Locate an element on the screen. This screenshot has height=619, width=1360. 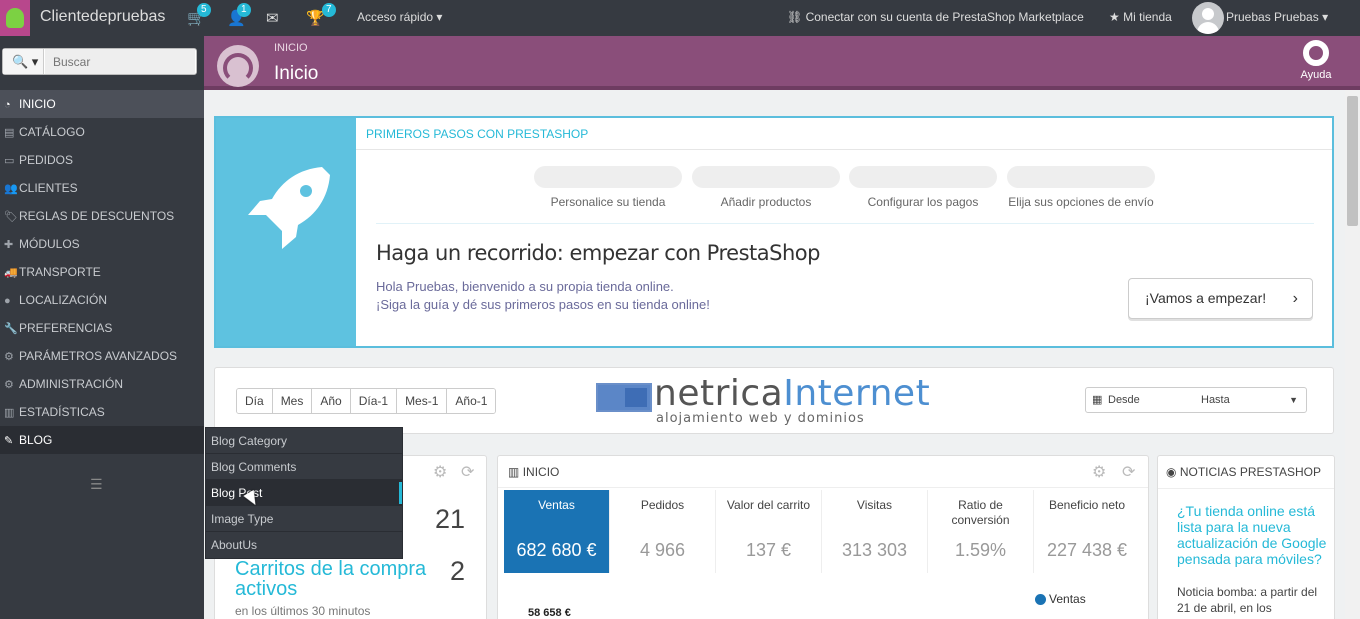
active-carts-label: Carritos de la compra activos is located at coordinates (360, 579).